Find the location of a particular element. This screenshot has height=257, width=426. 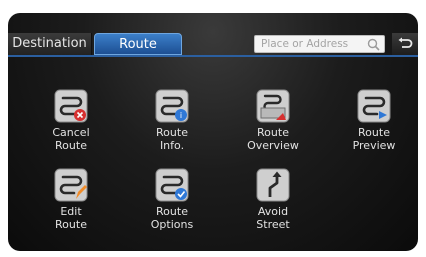

edit-route-icon is located at coordinates (71, 185).